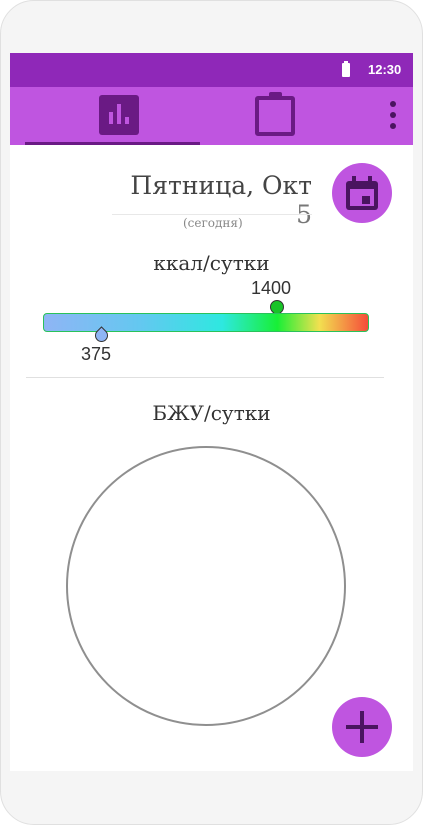  Describe the element at coordinates (119, 115) in the screenshot. I see `bar-chart-icon` at that location.